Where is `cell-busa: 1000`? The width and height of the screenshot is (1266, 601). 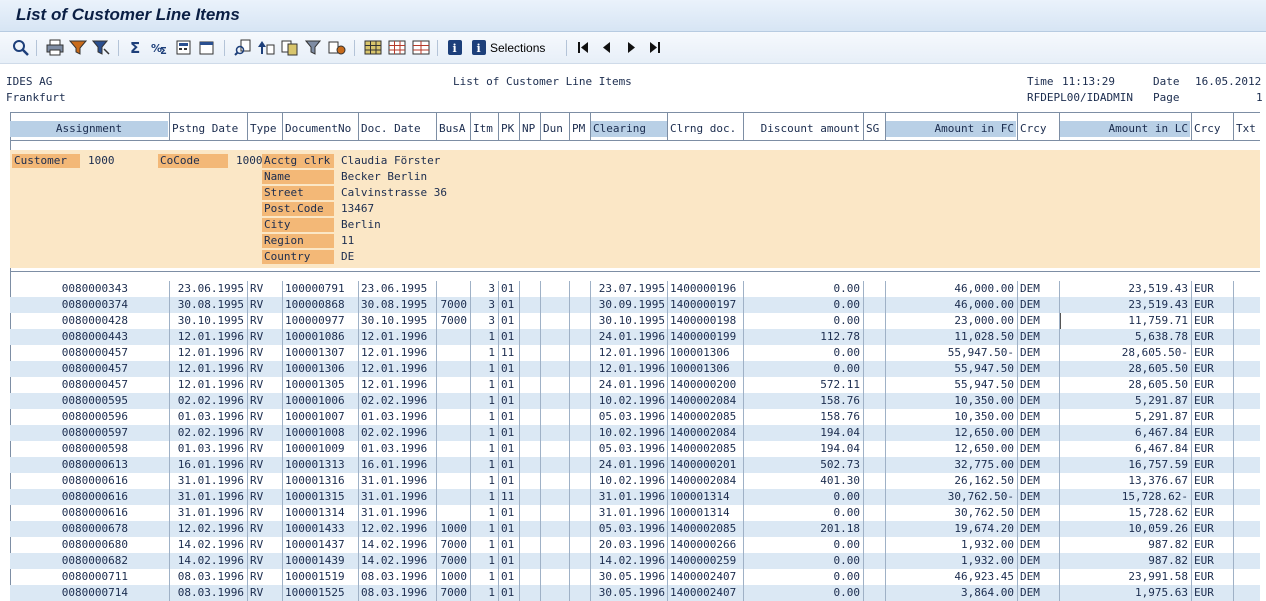
cell-busa: 1000 is located at coordinates (453, 577).